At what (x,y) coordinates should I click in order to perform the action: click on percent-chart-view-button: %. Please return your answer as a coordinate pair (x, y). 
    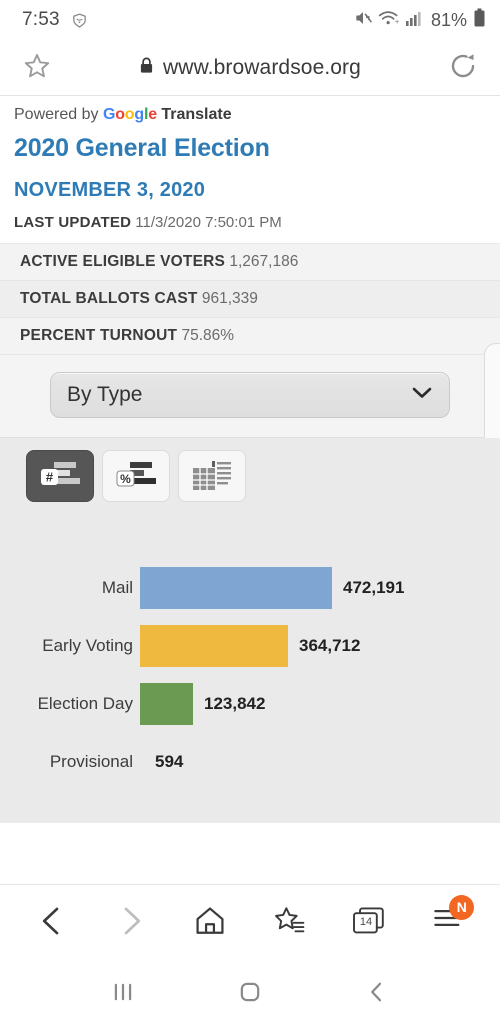
    Looking at the image, I should click on (136, 476).